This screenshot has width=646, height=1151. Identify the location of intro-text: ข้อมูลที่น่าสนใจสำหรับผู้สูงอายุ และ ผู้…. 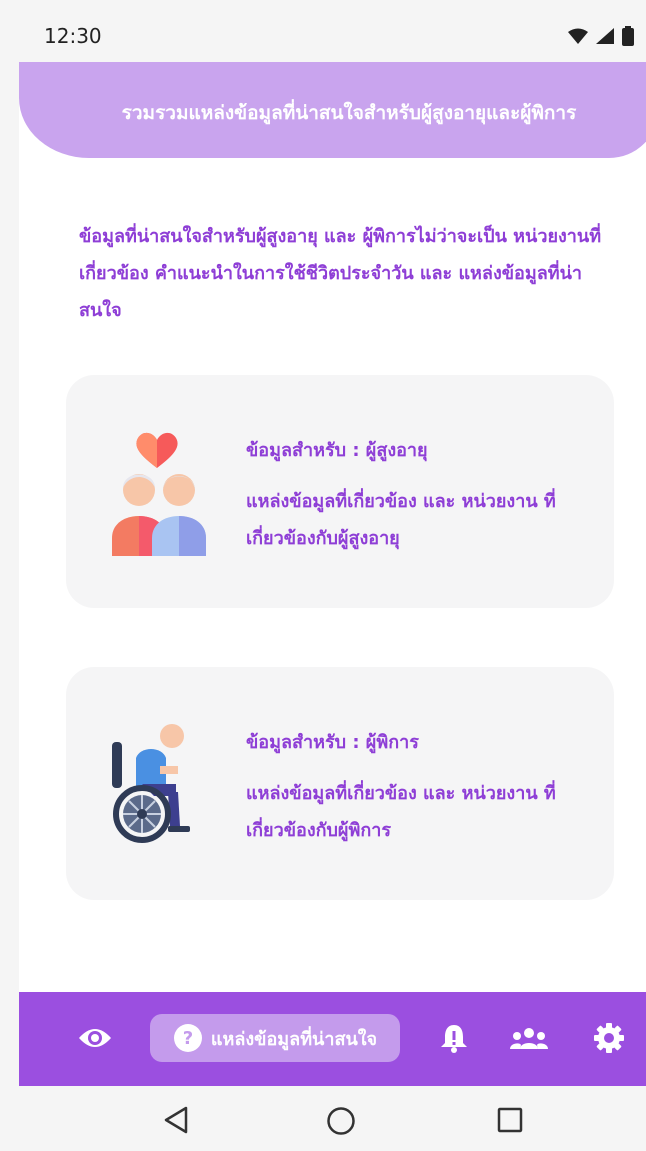
(340, 273).